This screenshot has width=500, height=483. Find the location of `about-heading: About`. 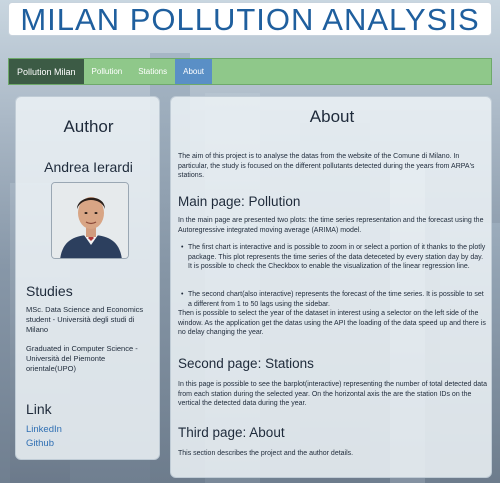

about-heading: About is located at coordinates (332, 116).